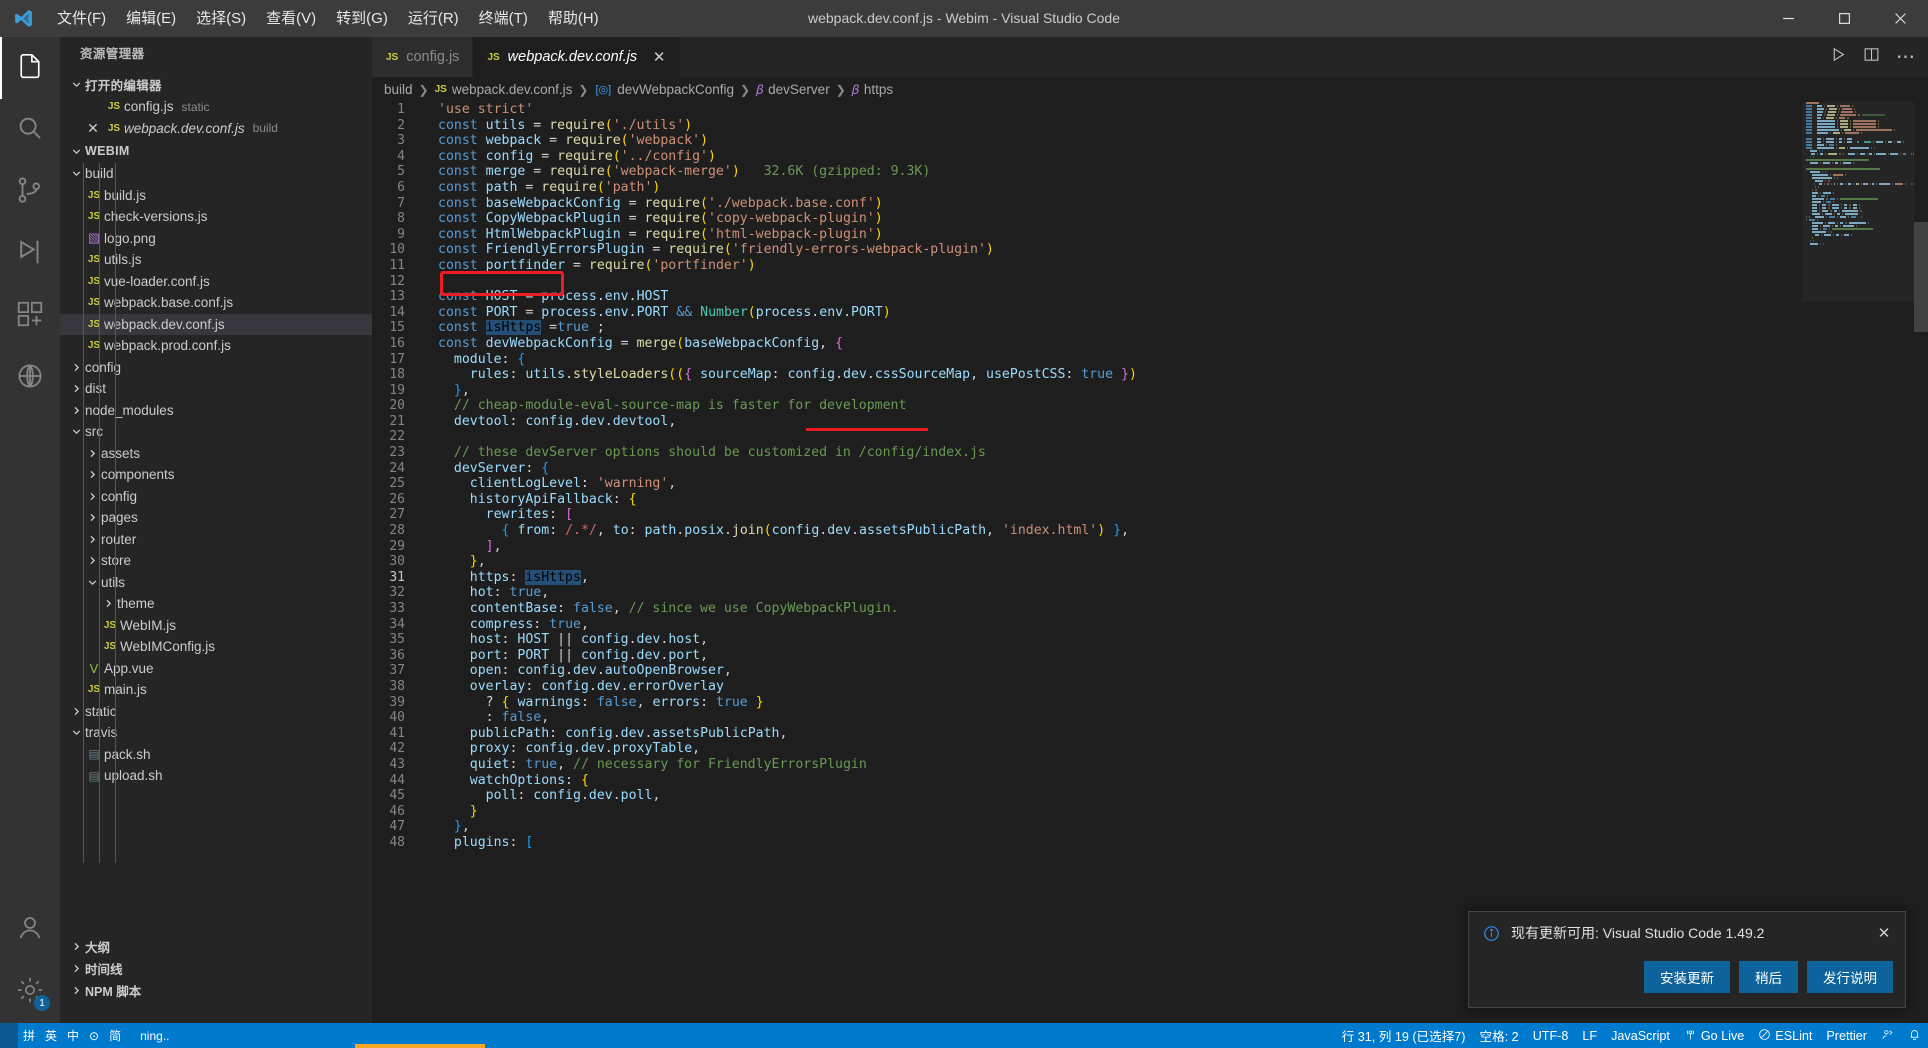 The height and width of the screenshot is (1048, 1928). What do you see at coordinates (362, 18) in the screenshot?
I see `menu-go: 转到(G)` at bounding box center [362, 18].